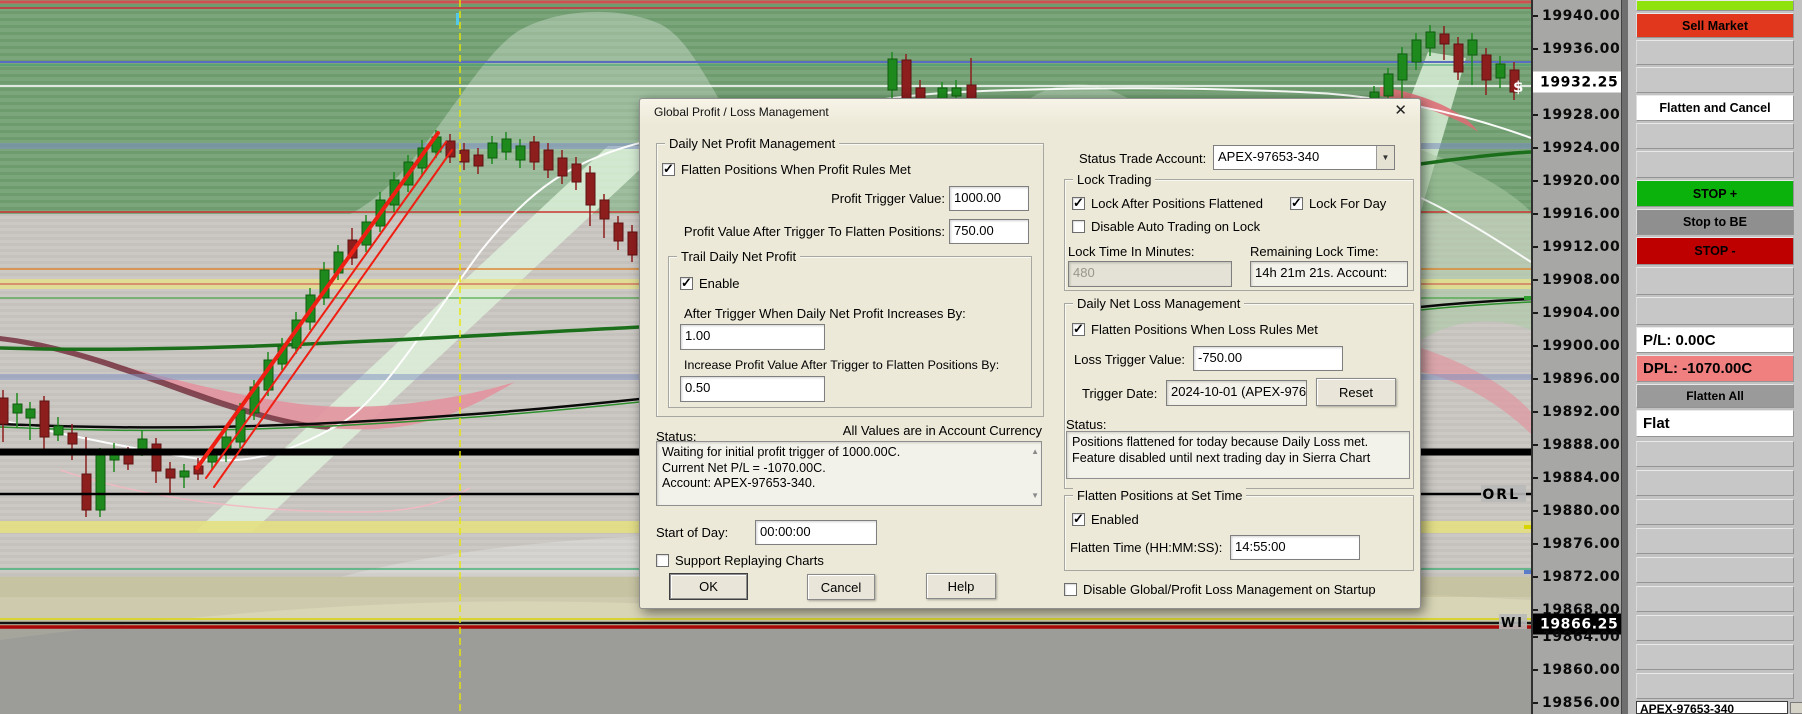  Describe the element at coordinates (1314, 251) in the screenshot. I see `remaining-lock-label: Remaining Lock Time:` at that location.